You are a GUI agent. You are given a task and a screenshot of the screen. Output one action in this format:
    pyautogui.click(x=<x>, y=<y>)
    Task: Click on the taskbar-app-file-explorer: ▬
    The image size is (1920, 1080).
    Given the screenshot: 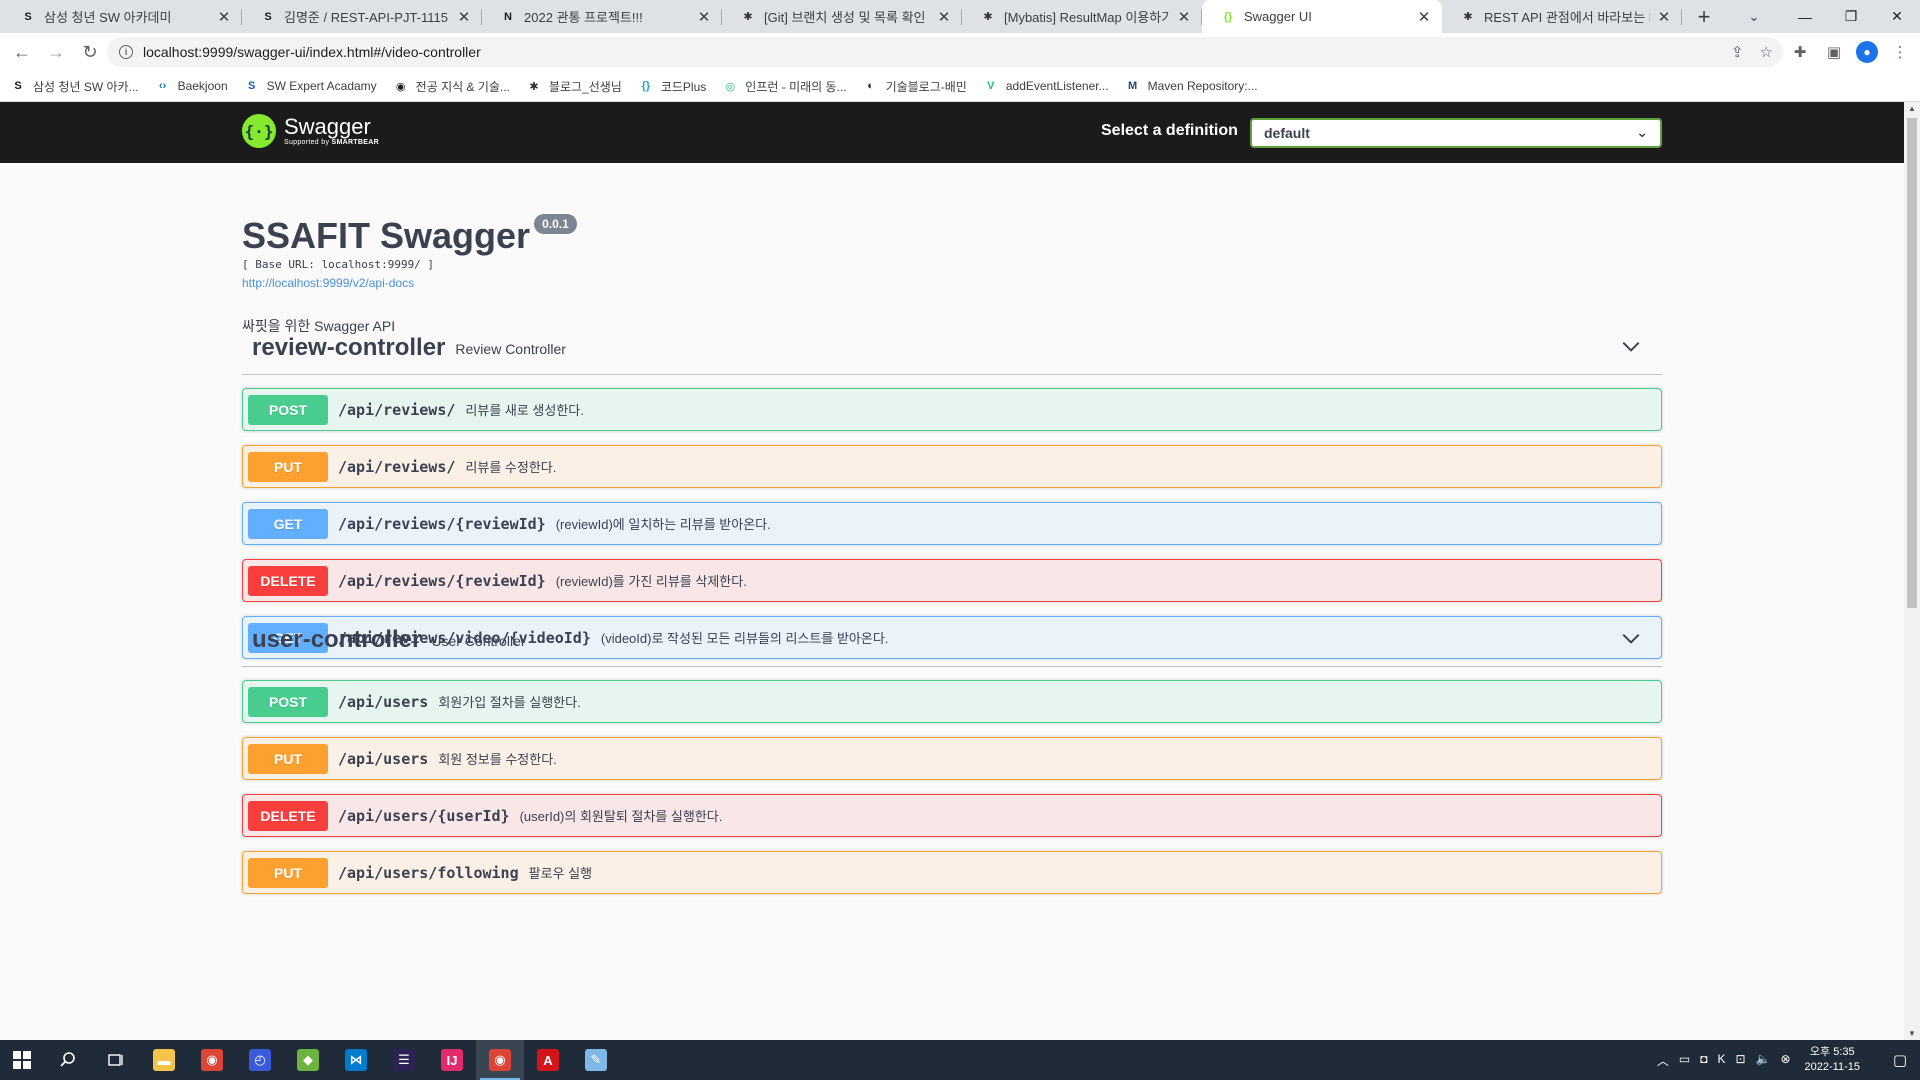 What is the action you would take?
    pyautogui.click(x=164, y=1060)
    